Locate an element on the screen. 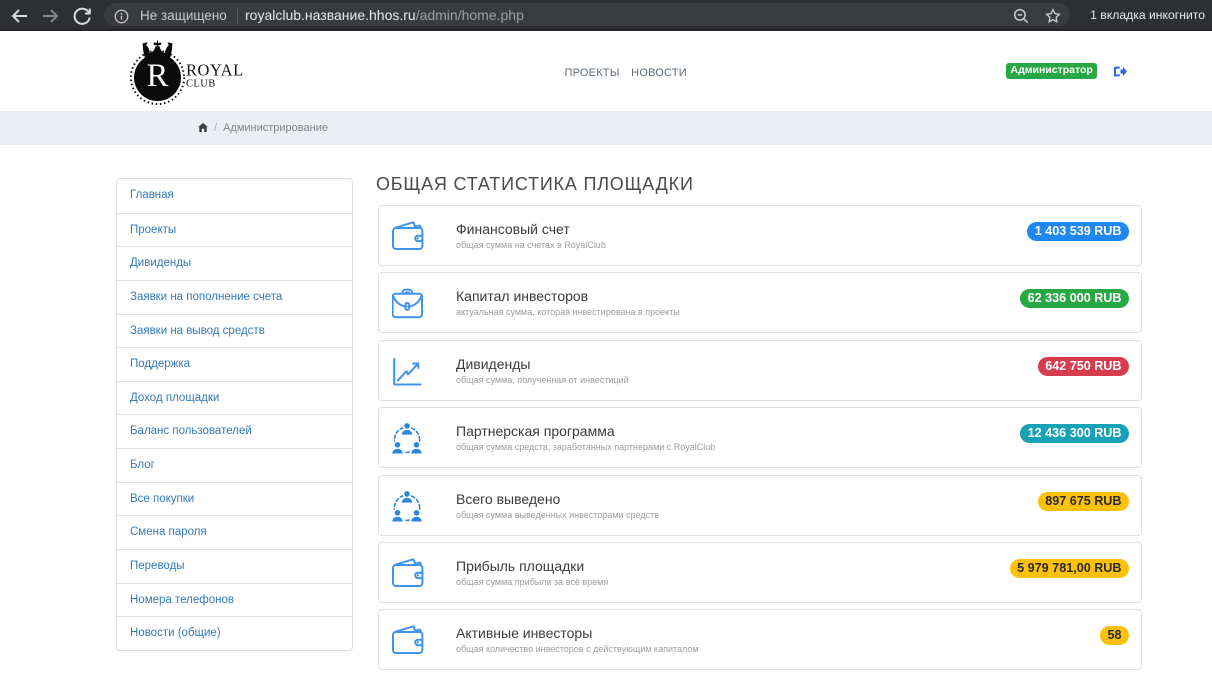 The width and height of the screenshot is (1212, 688). svg-text: R is located at coordinates (158, 76).